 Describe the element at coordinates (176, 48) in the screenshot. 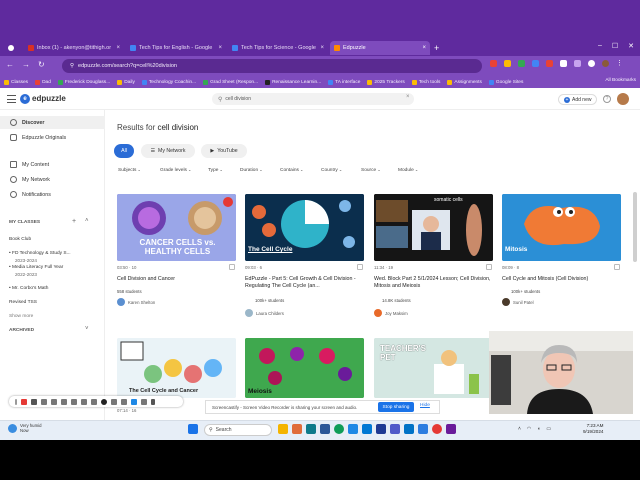

I see `tab-tech-tips-english: Tech Tips for English - Google ×` at that location.